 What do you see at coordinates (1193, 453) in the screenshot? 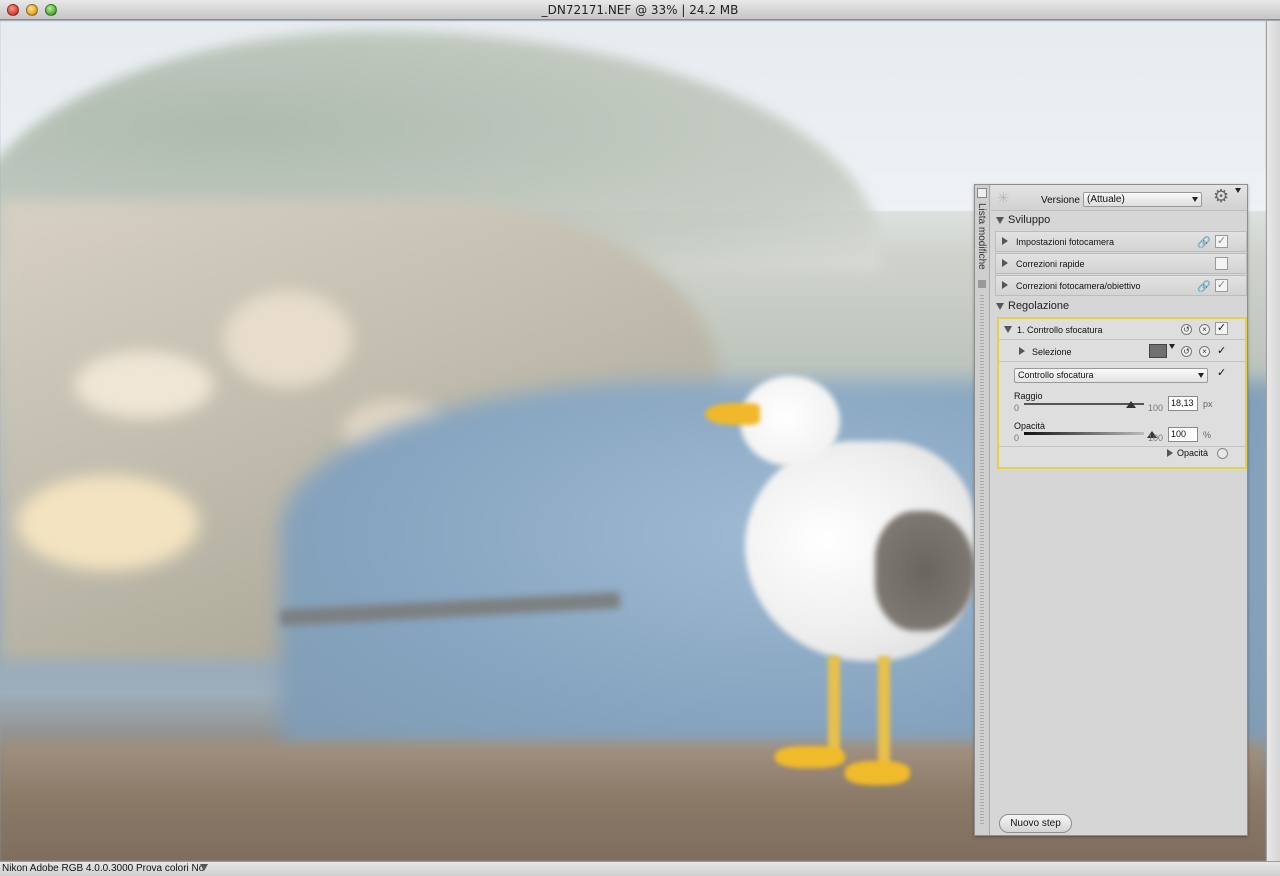
I see `opacity-toggle-label: Opacità` at bounding box center [1193, 453].